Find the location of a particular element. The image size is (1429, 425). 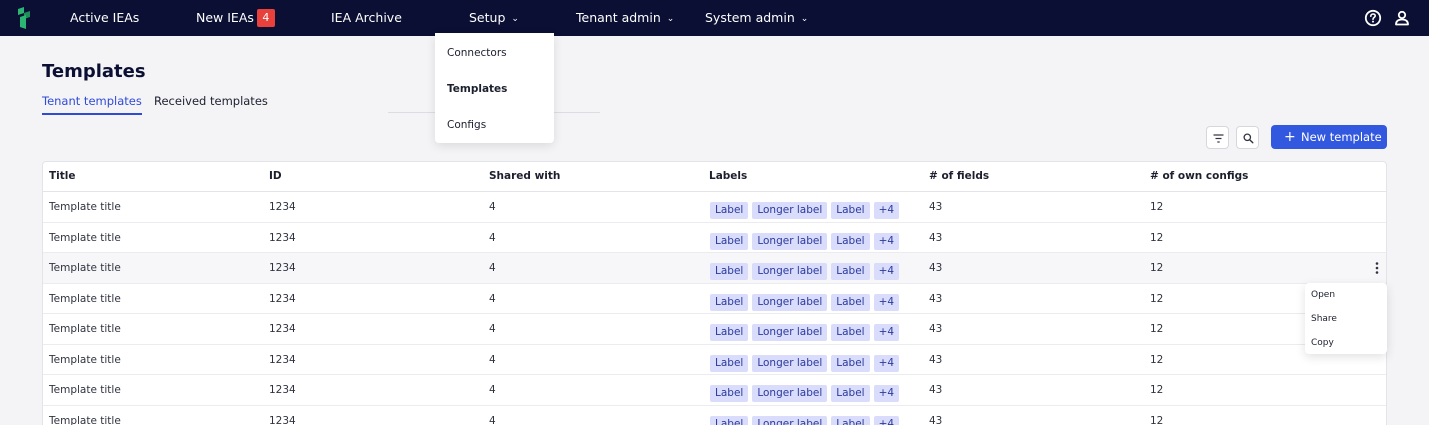

nav-new-ieas: New IEAs 4 is located at coordinates (235, 18).